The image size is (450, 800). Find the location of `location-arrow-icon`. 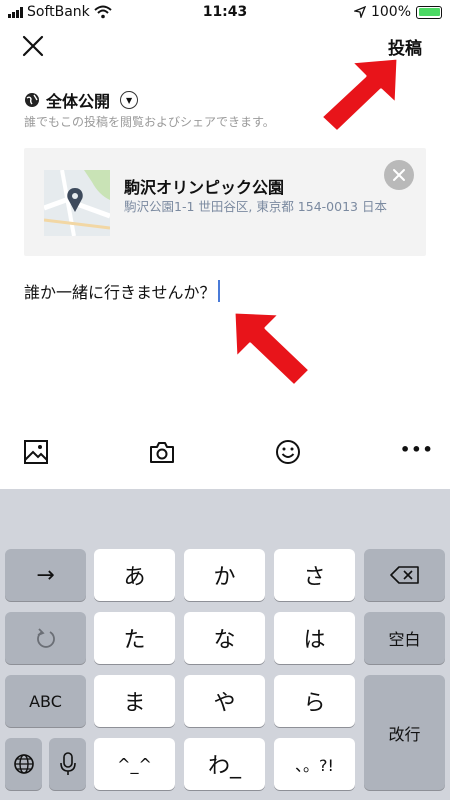

location-arrow-icon is located at coordinates (359, 12).